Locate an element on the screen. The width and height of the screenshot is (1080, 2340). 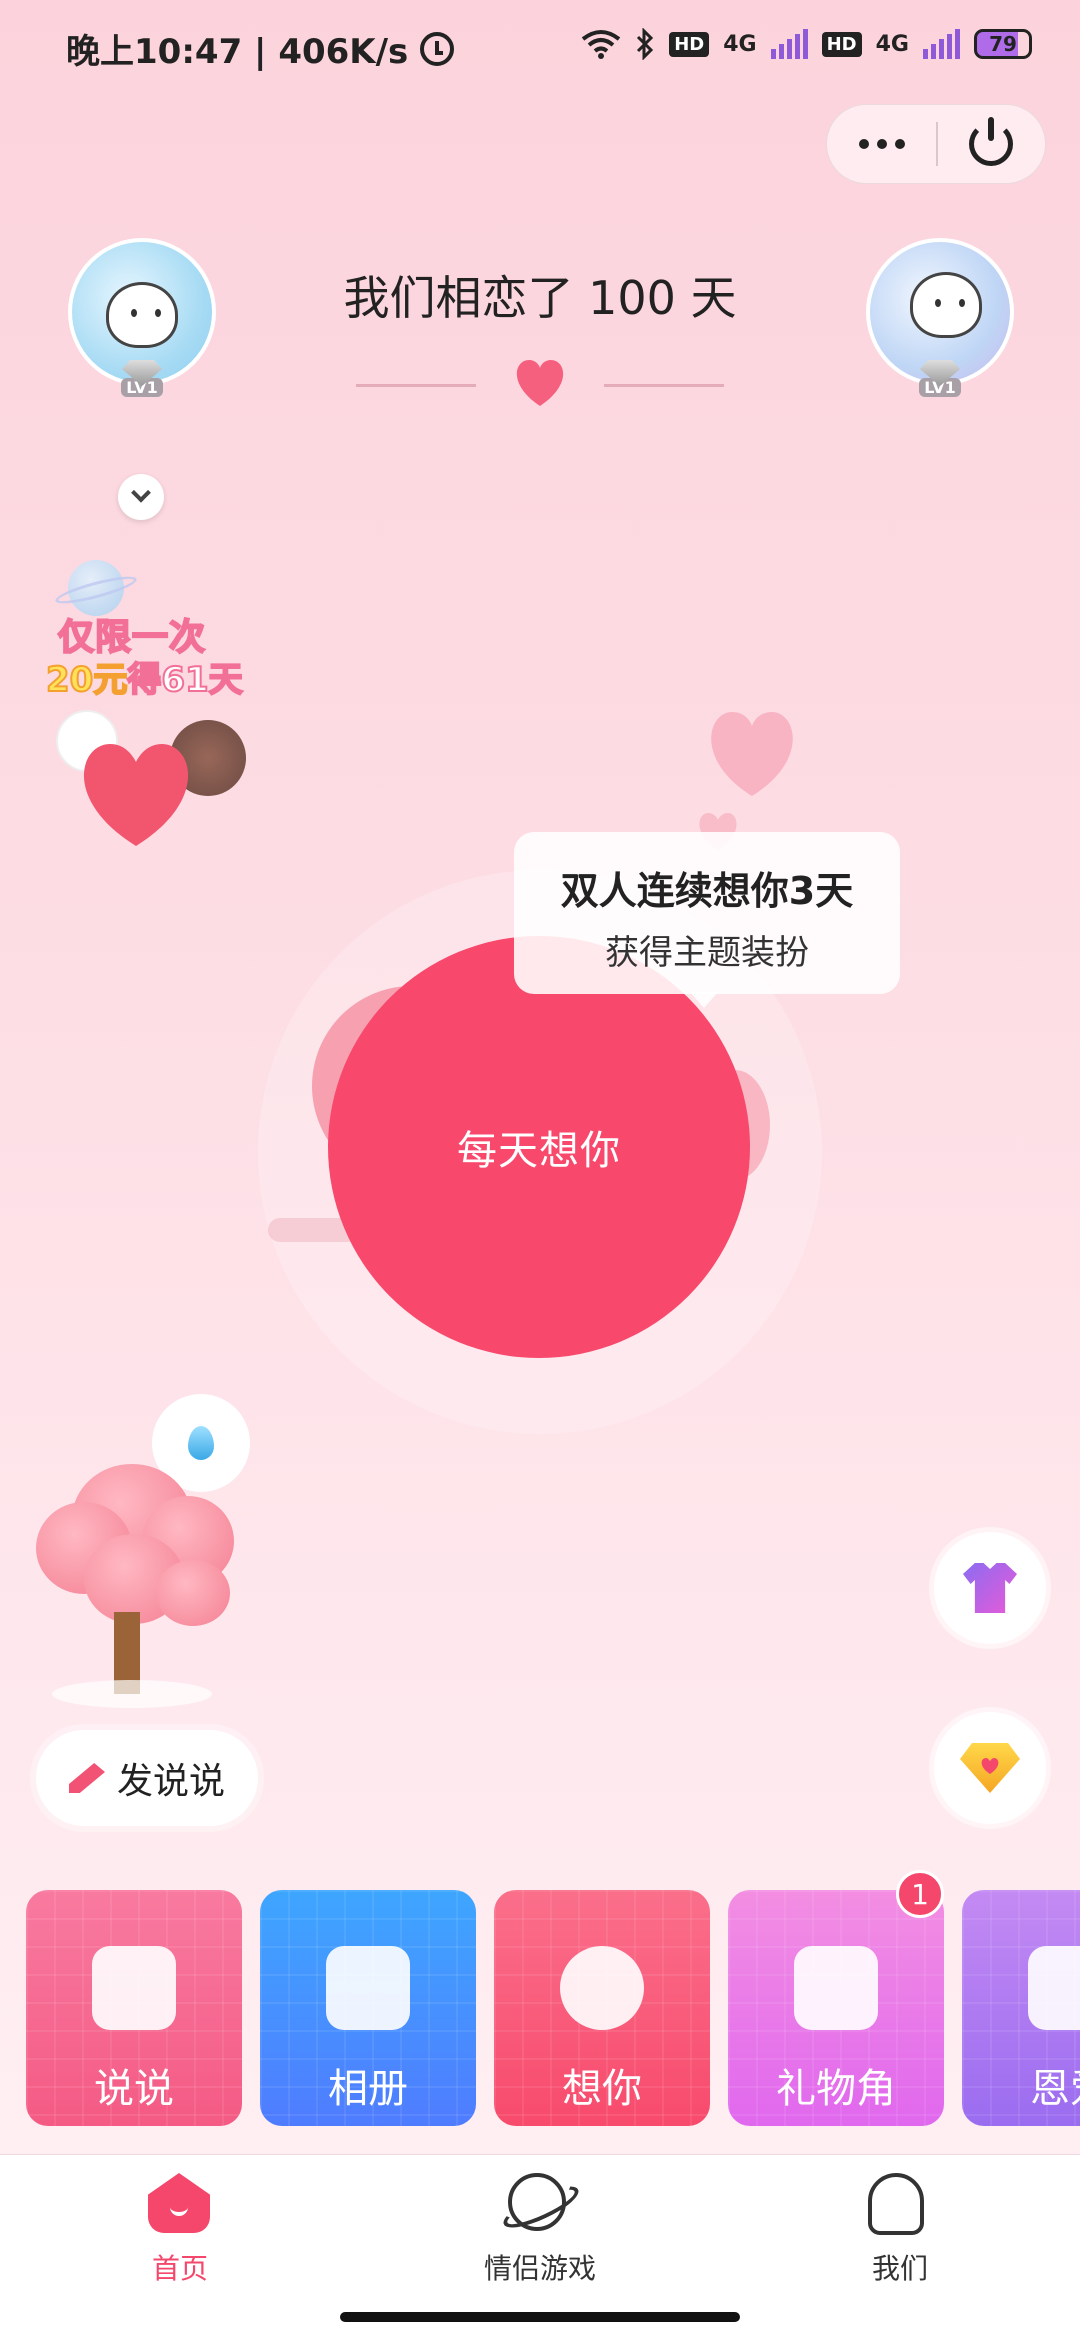
pencil-icon is located at coordinates (86, 1778).